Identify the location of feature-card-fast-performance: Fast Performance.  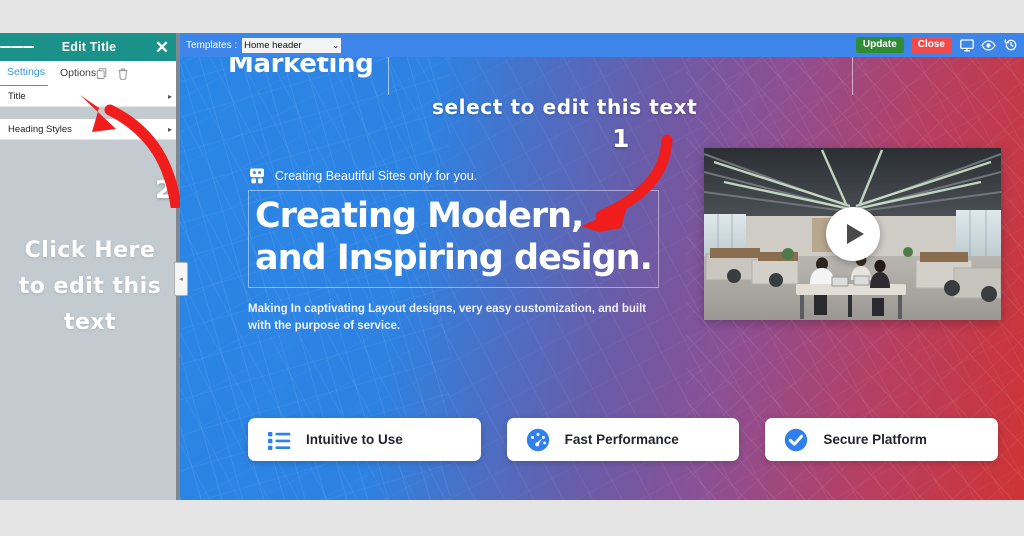
(623, 439).